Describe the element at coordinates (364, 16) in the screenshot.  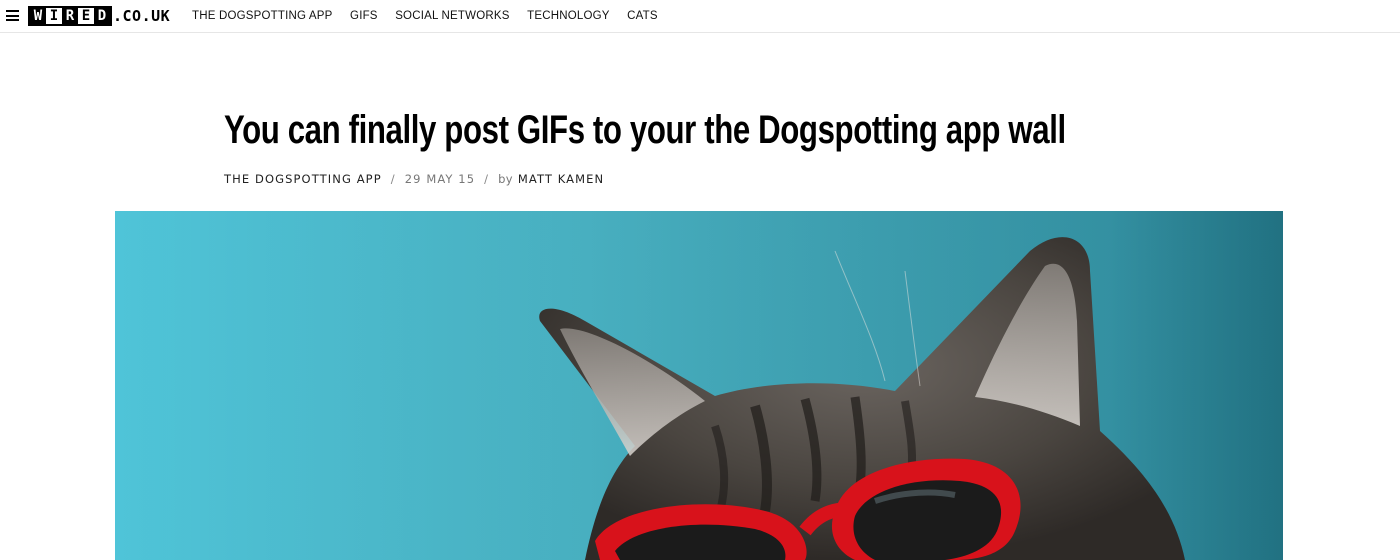
I see `nav-item-gifs: GIFS` at that location.